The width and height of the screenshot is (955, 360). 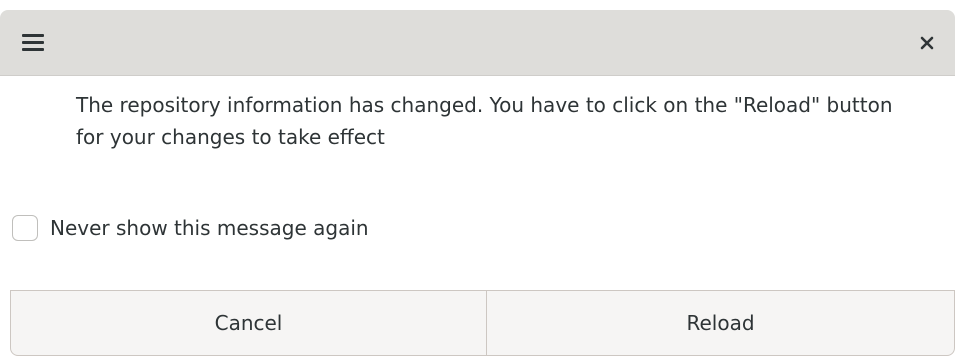 I want to click on close-icon, so click(x=927, y=43).